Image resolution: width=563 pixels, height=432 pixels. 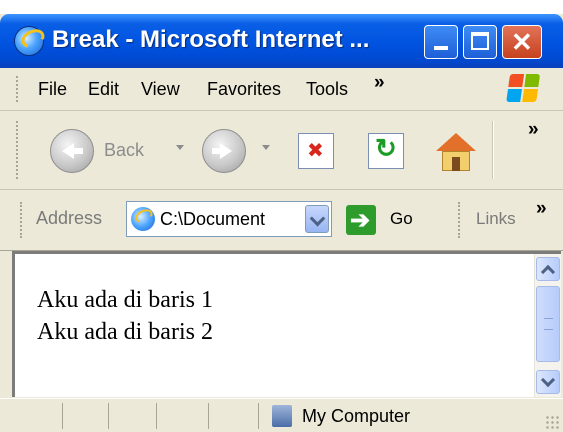 I want to click on home-icon, so click(x=456, y=152).